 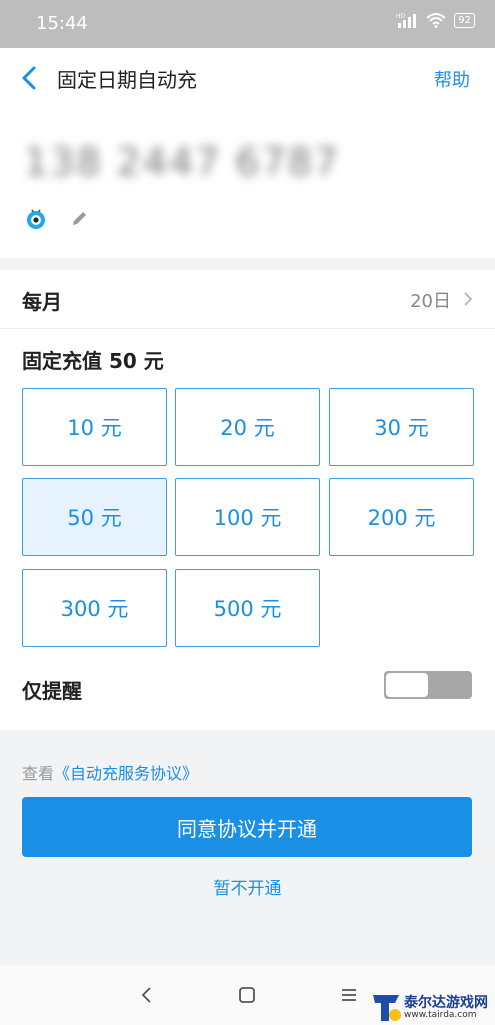 What do you see at coordinates (401, 517) in the screenshot?
I see `amount-option: 200 元` at bounding box center [401, 517].